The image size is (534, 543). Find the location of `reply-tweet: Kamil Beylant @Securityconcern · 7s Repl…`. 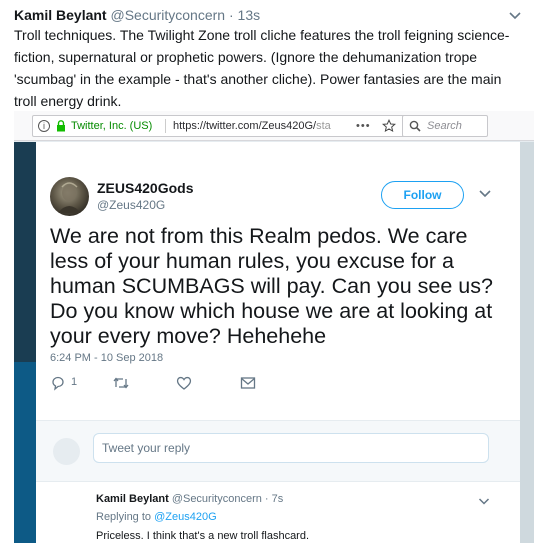

reply-tweet: Kamil Beylant @Securityconcern · 7s Repl… is located at coordinates (278, 512).